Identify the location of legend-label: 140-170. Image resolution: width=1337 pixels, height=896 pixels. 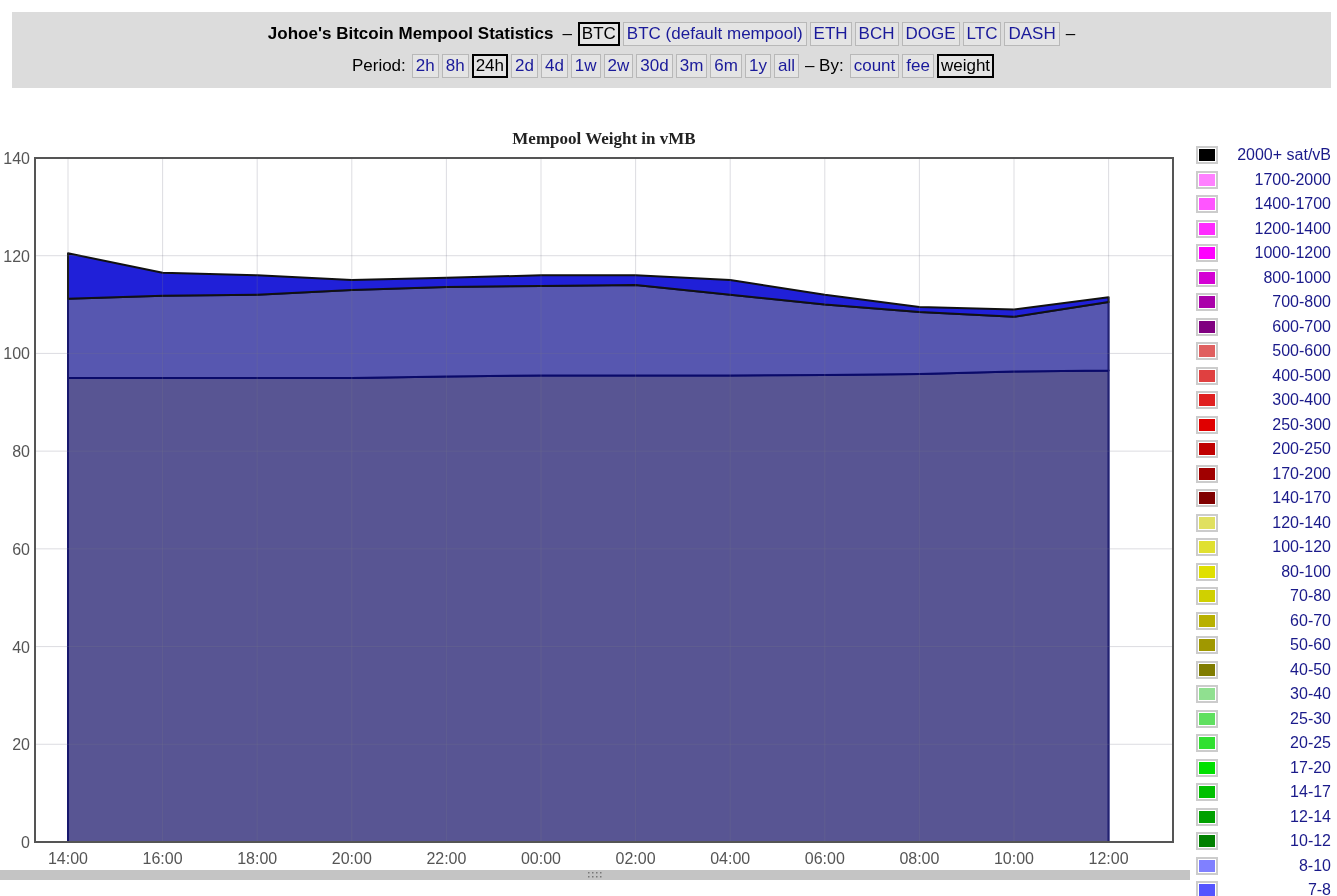
(1301, 498).